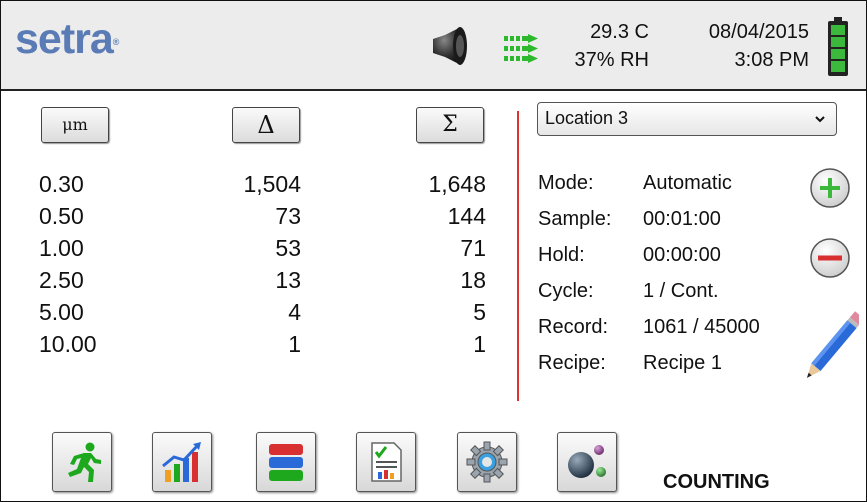 The width and height of the screenshot is (867, 502). I want to click on battery-icon, so click(838, 46).